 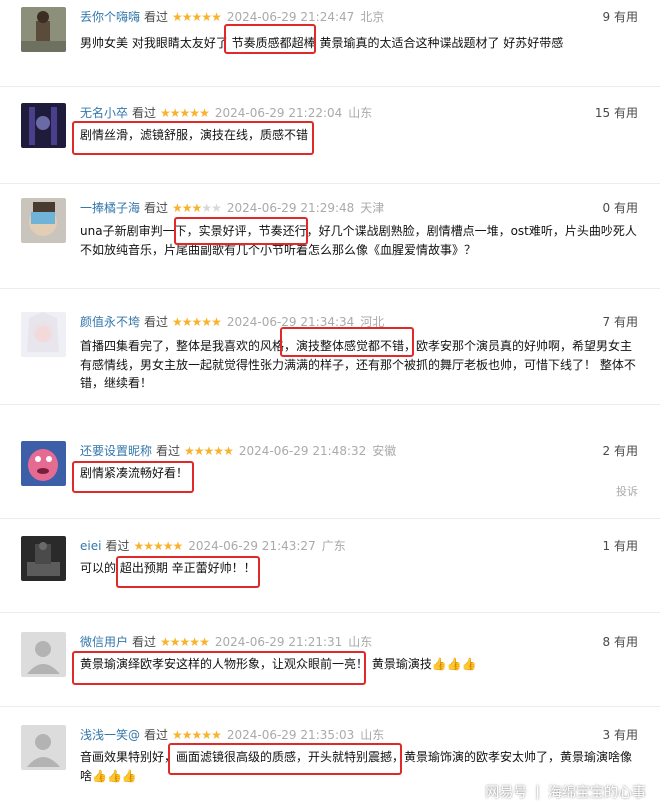 I want to click on username-link: 微信用户, so click(x=104, y=642).